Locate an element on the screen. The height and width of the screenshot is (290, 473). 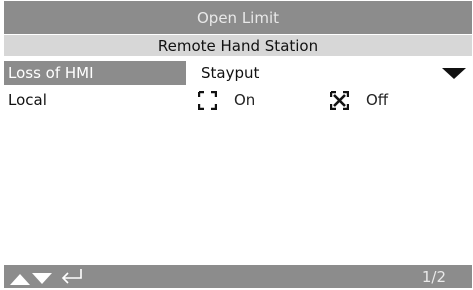
enter-icon is located at coordinates (72, 279).